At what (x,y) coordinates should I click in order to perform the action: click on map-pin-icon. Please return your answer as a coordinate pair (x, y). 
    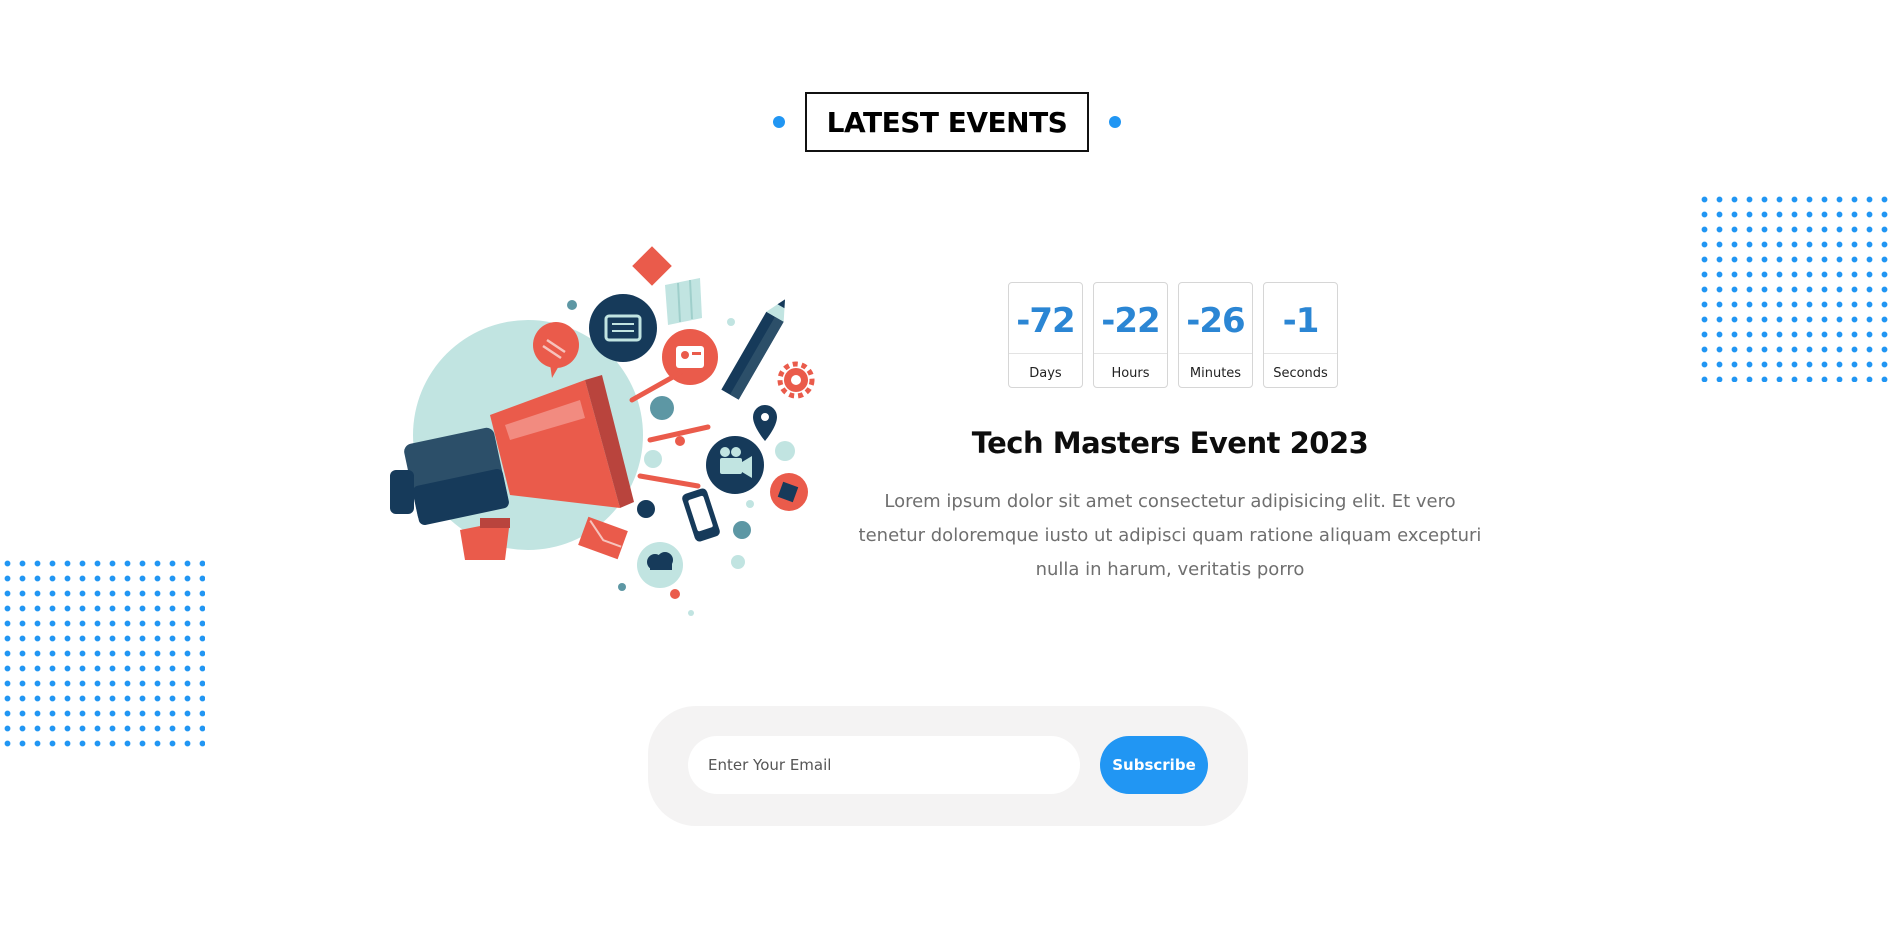
    Looking at the image, I should click on (765, 423).